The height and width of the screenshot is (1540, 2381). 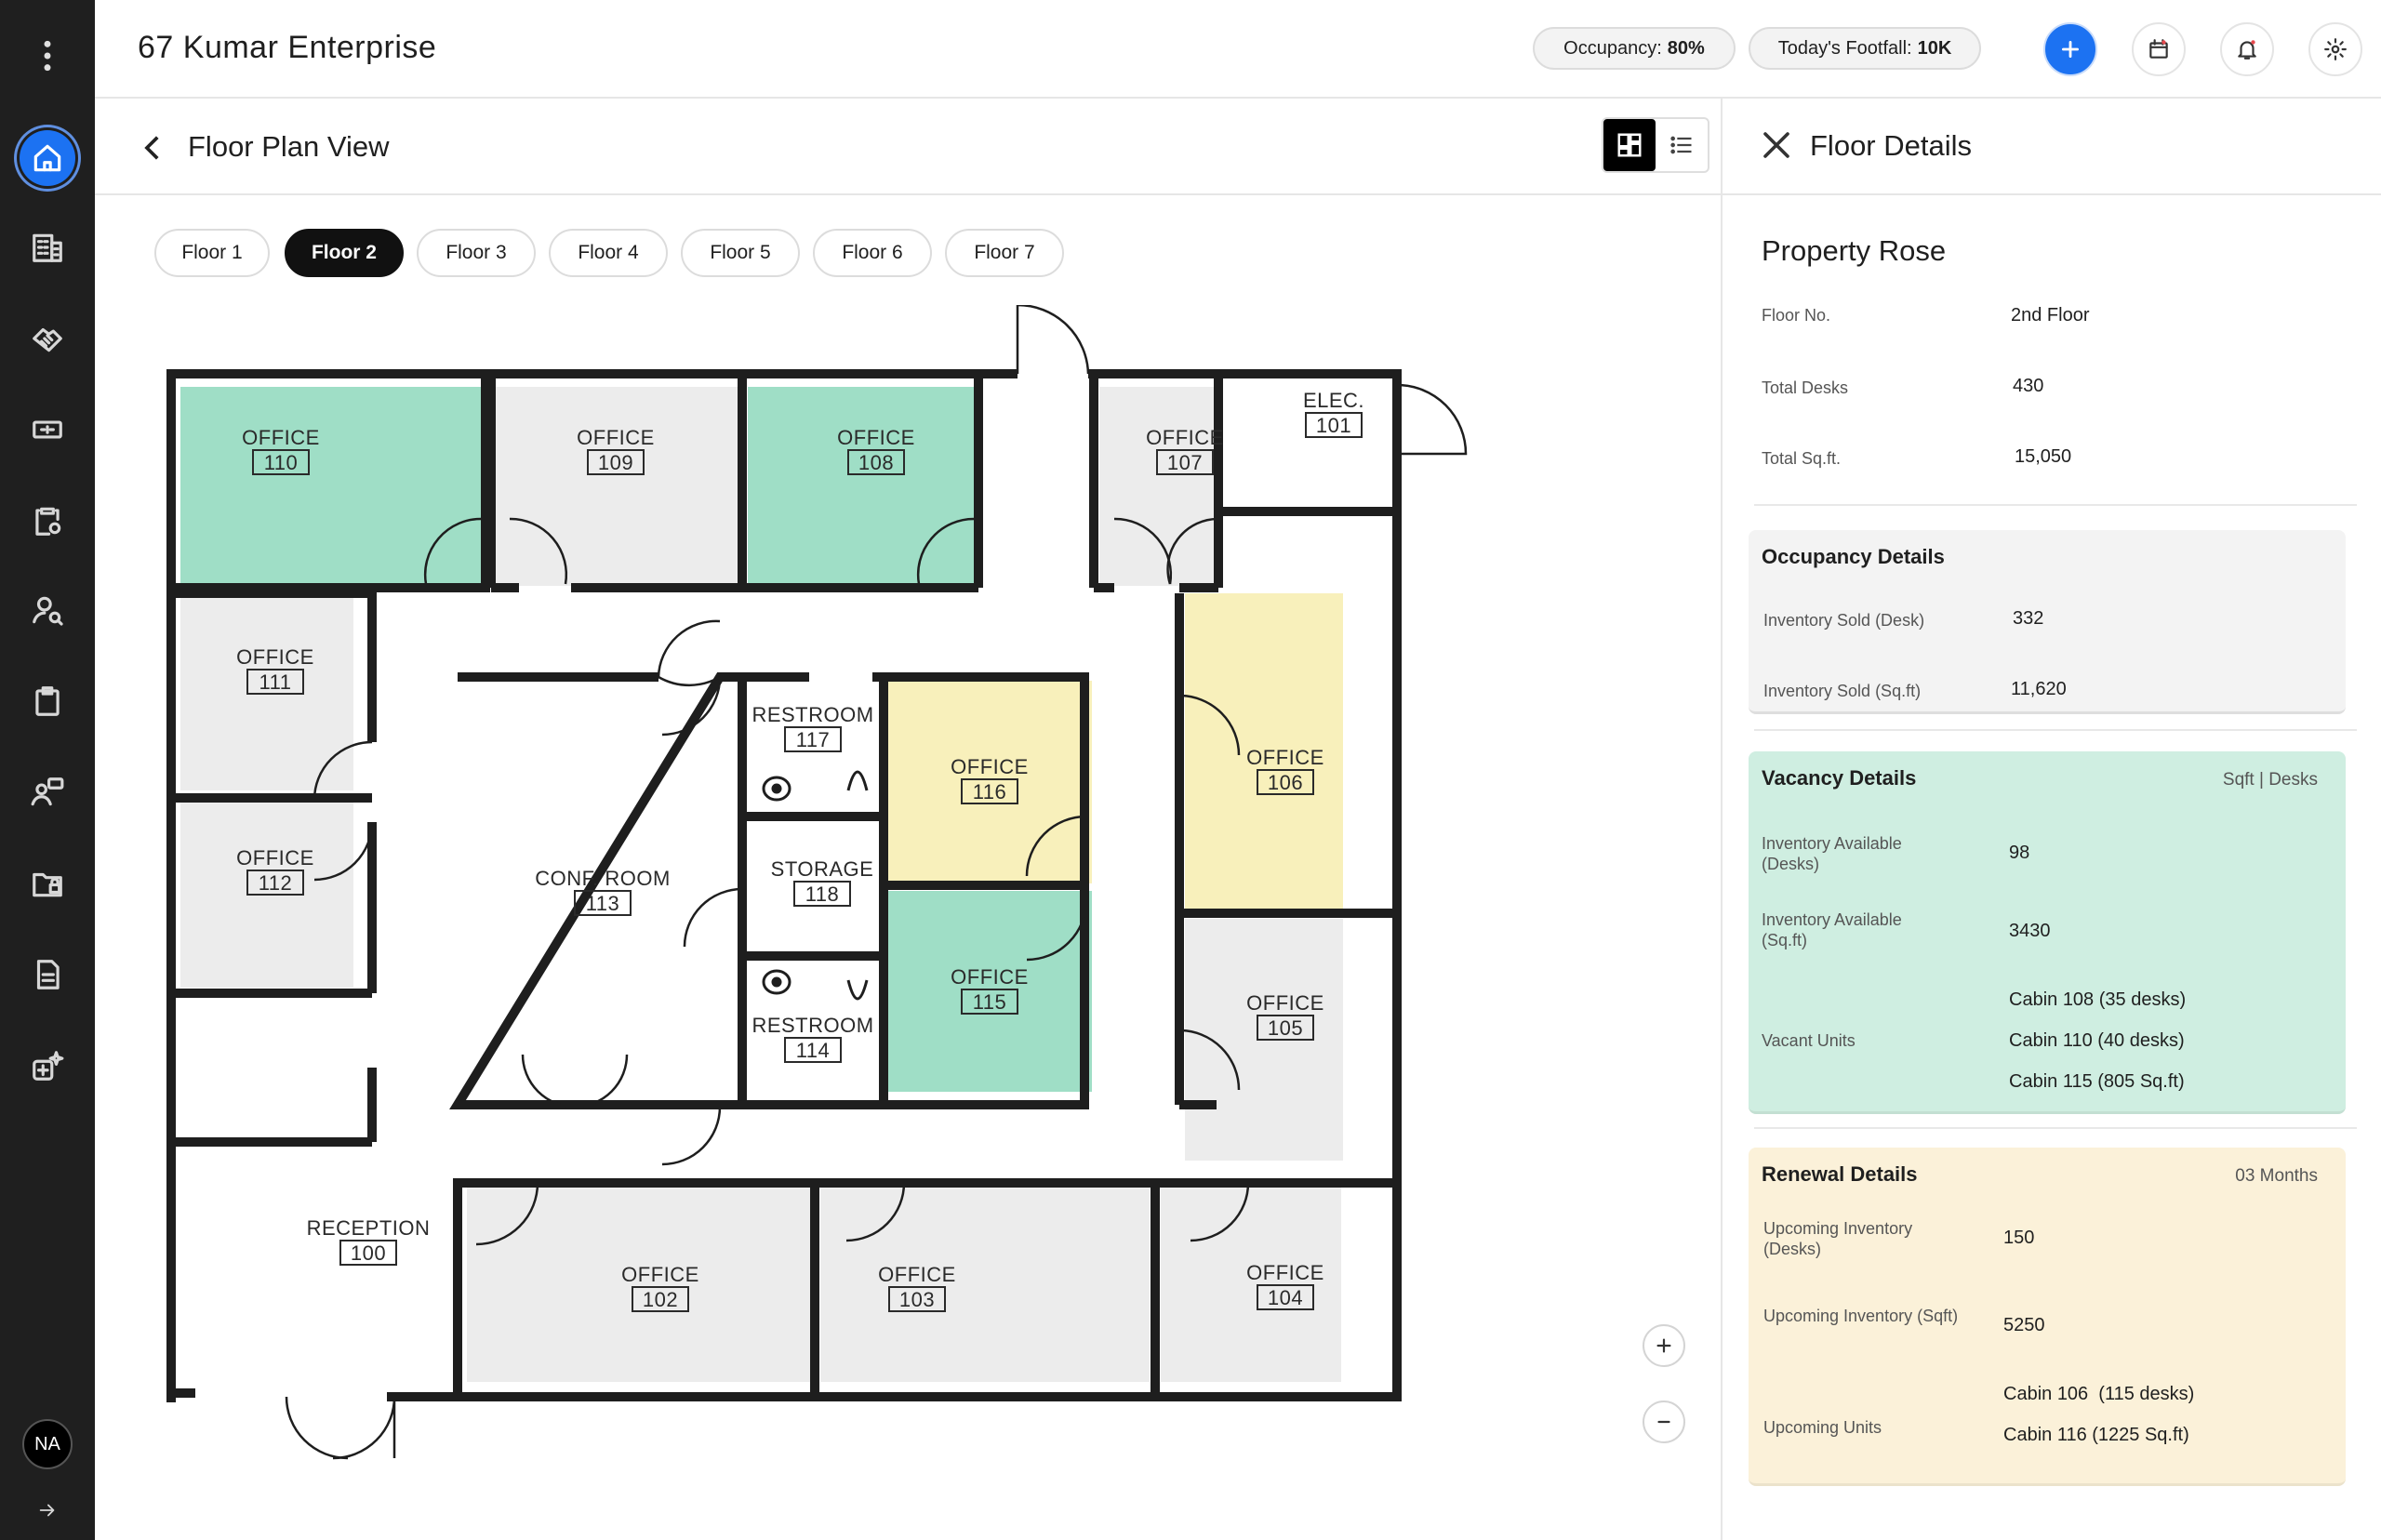 What do you see at coordinates (1664, 1345) in the screenshot?
I see `zoom-in-button` at bounding box center [1664, 1345].